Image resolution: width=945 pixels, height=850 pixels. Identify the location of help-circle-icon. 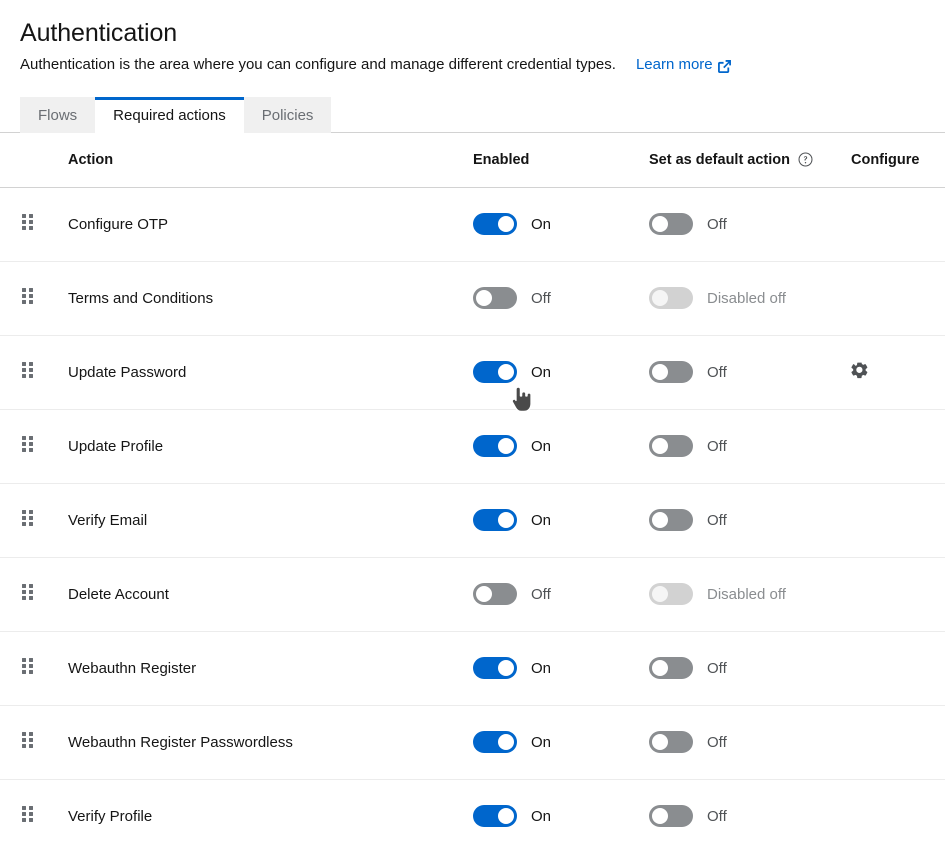
(805, 159).